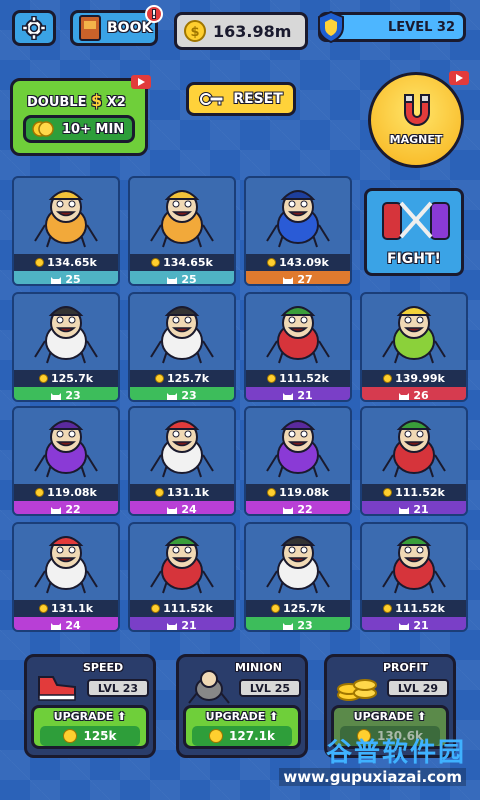 The height and width of the screenshot is (800, 480). What do you see at coordinates (79, 129) in the screenshot?
I see `double-duration-button: 10+ MIN` at bounding box center [79, 129].